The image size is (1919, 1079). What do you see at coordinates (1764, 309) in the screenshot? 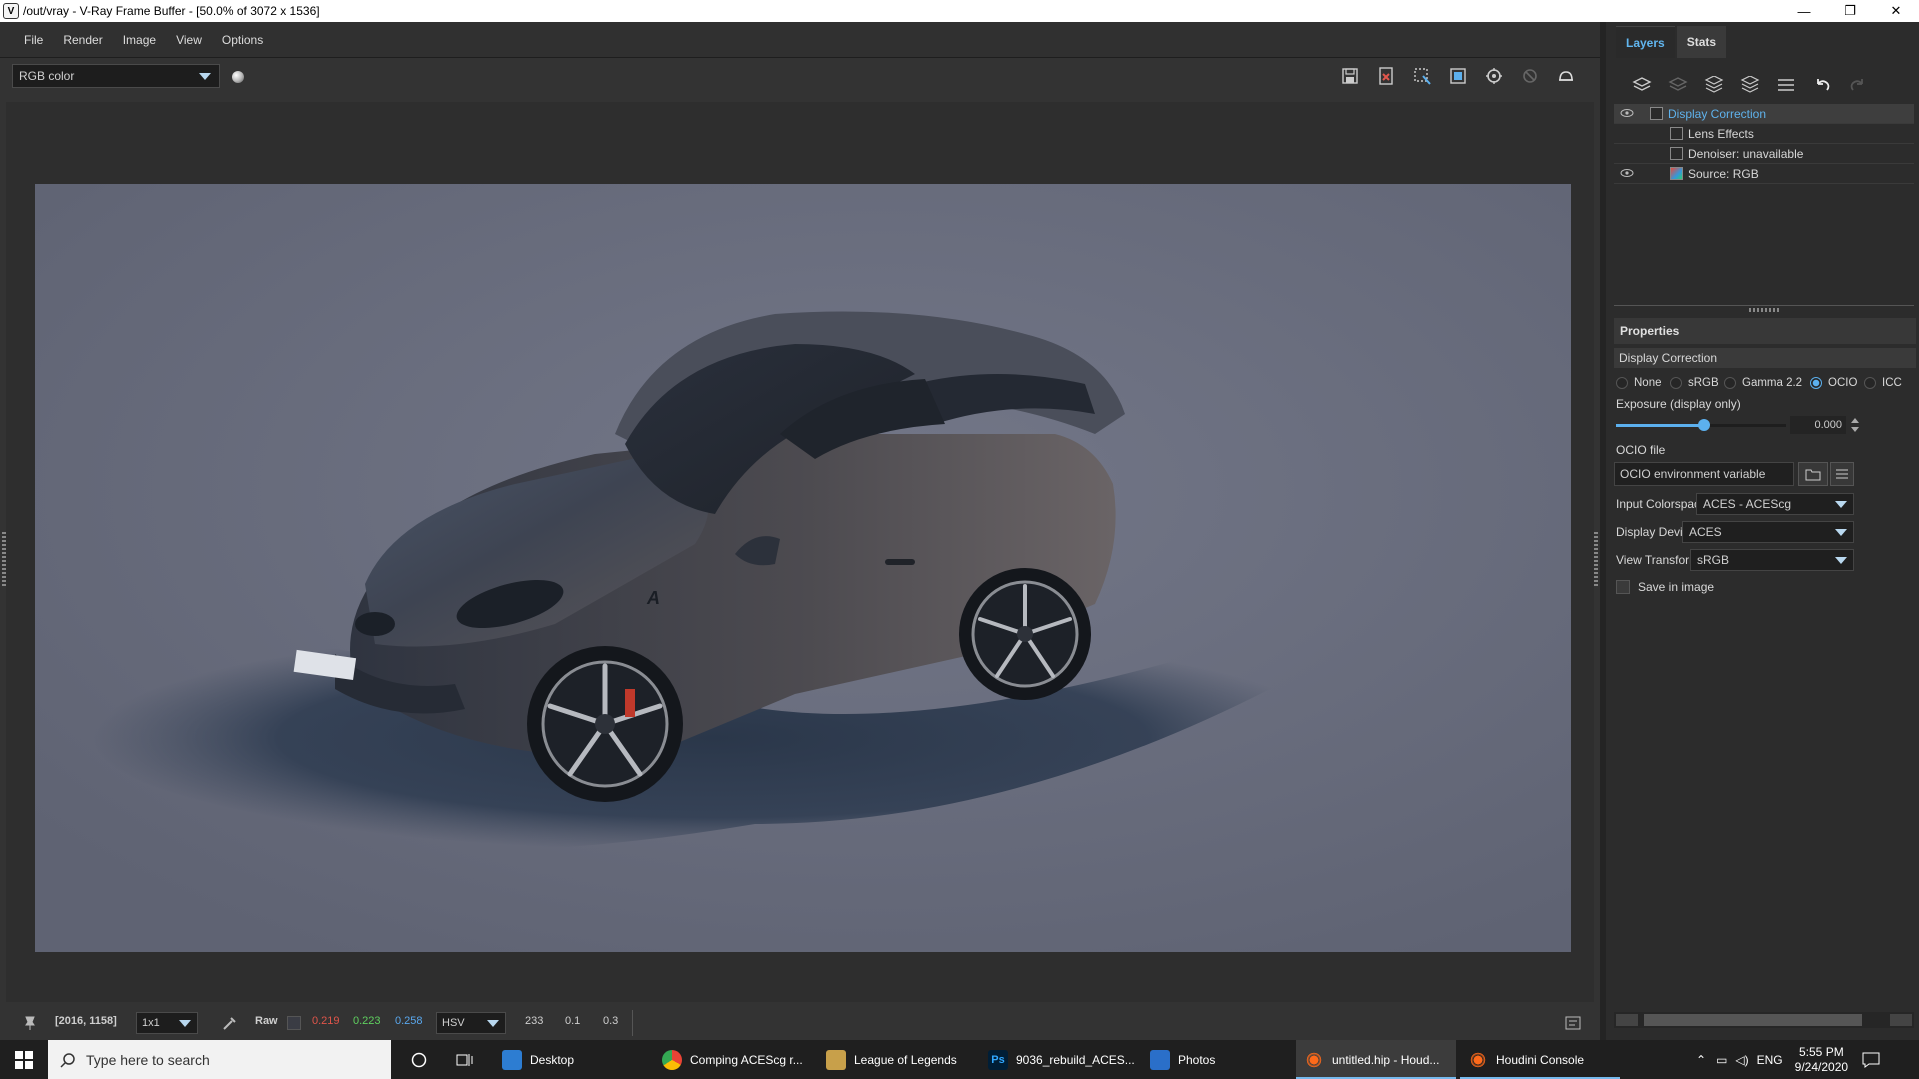
I see `panel-splitter` at bounding box center [1764, 309].